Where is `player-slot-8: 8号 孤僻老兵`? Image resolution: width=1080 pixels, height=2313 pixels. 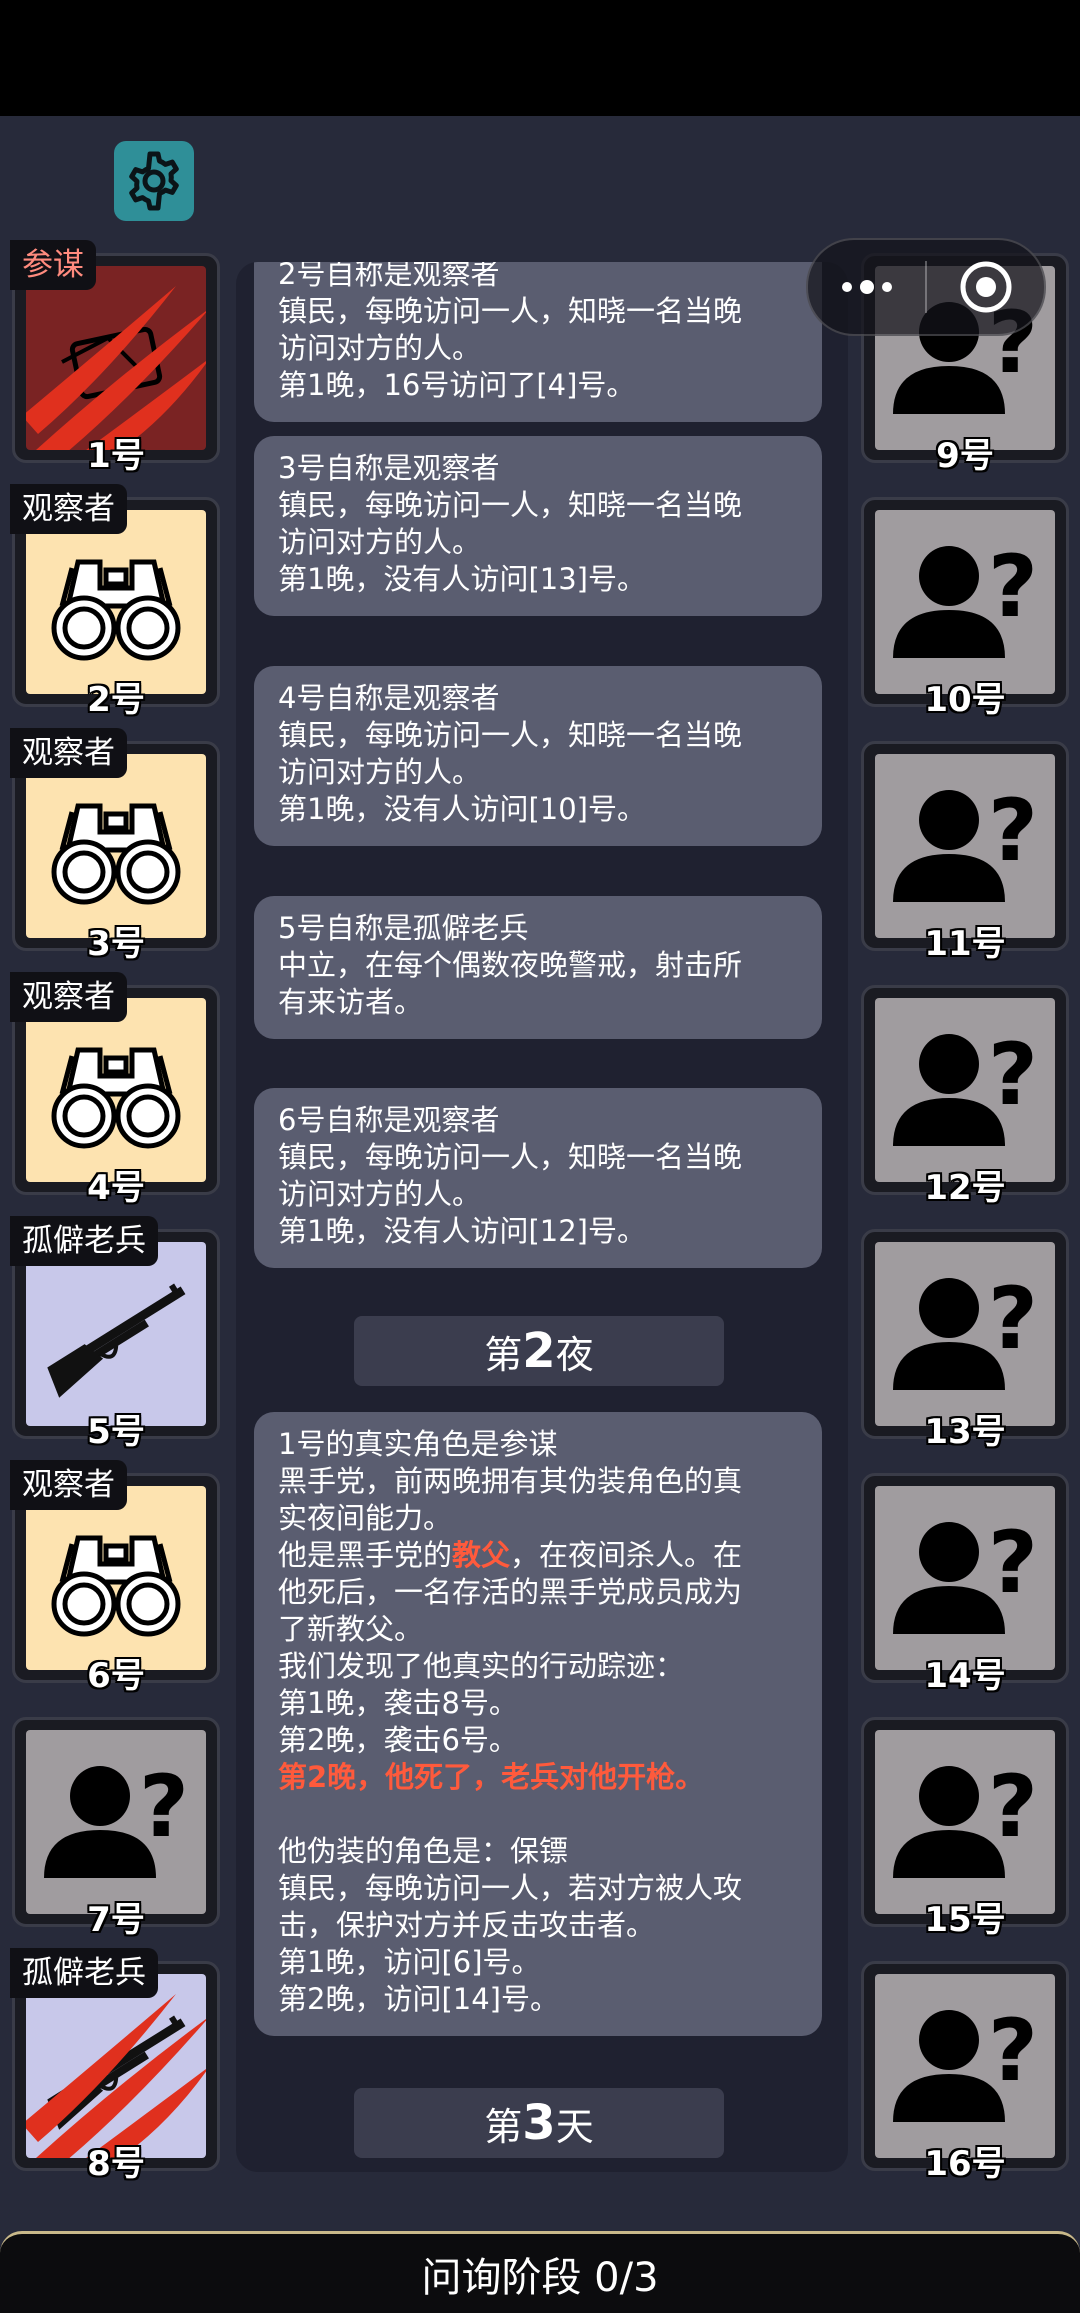
player-slot-8: 8号 孤僻老兵 is located at coordinates (115, 2066).